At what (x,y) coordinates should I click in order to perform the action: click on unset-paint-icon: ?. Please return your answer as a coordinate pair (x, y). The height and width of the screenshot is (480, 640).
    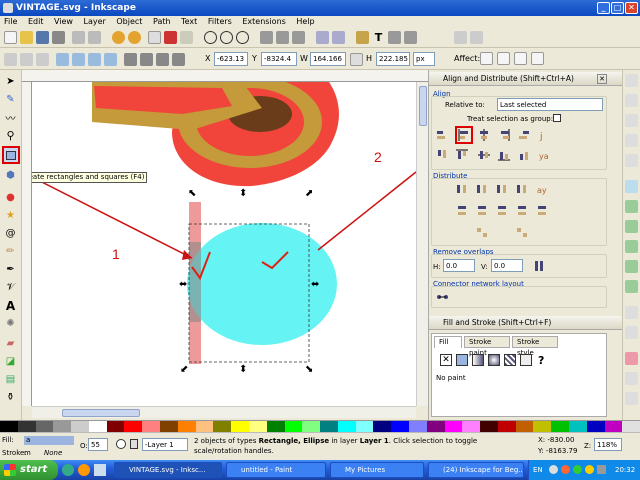
    Looking at the image, I should click on (541, 360).